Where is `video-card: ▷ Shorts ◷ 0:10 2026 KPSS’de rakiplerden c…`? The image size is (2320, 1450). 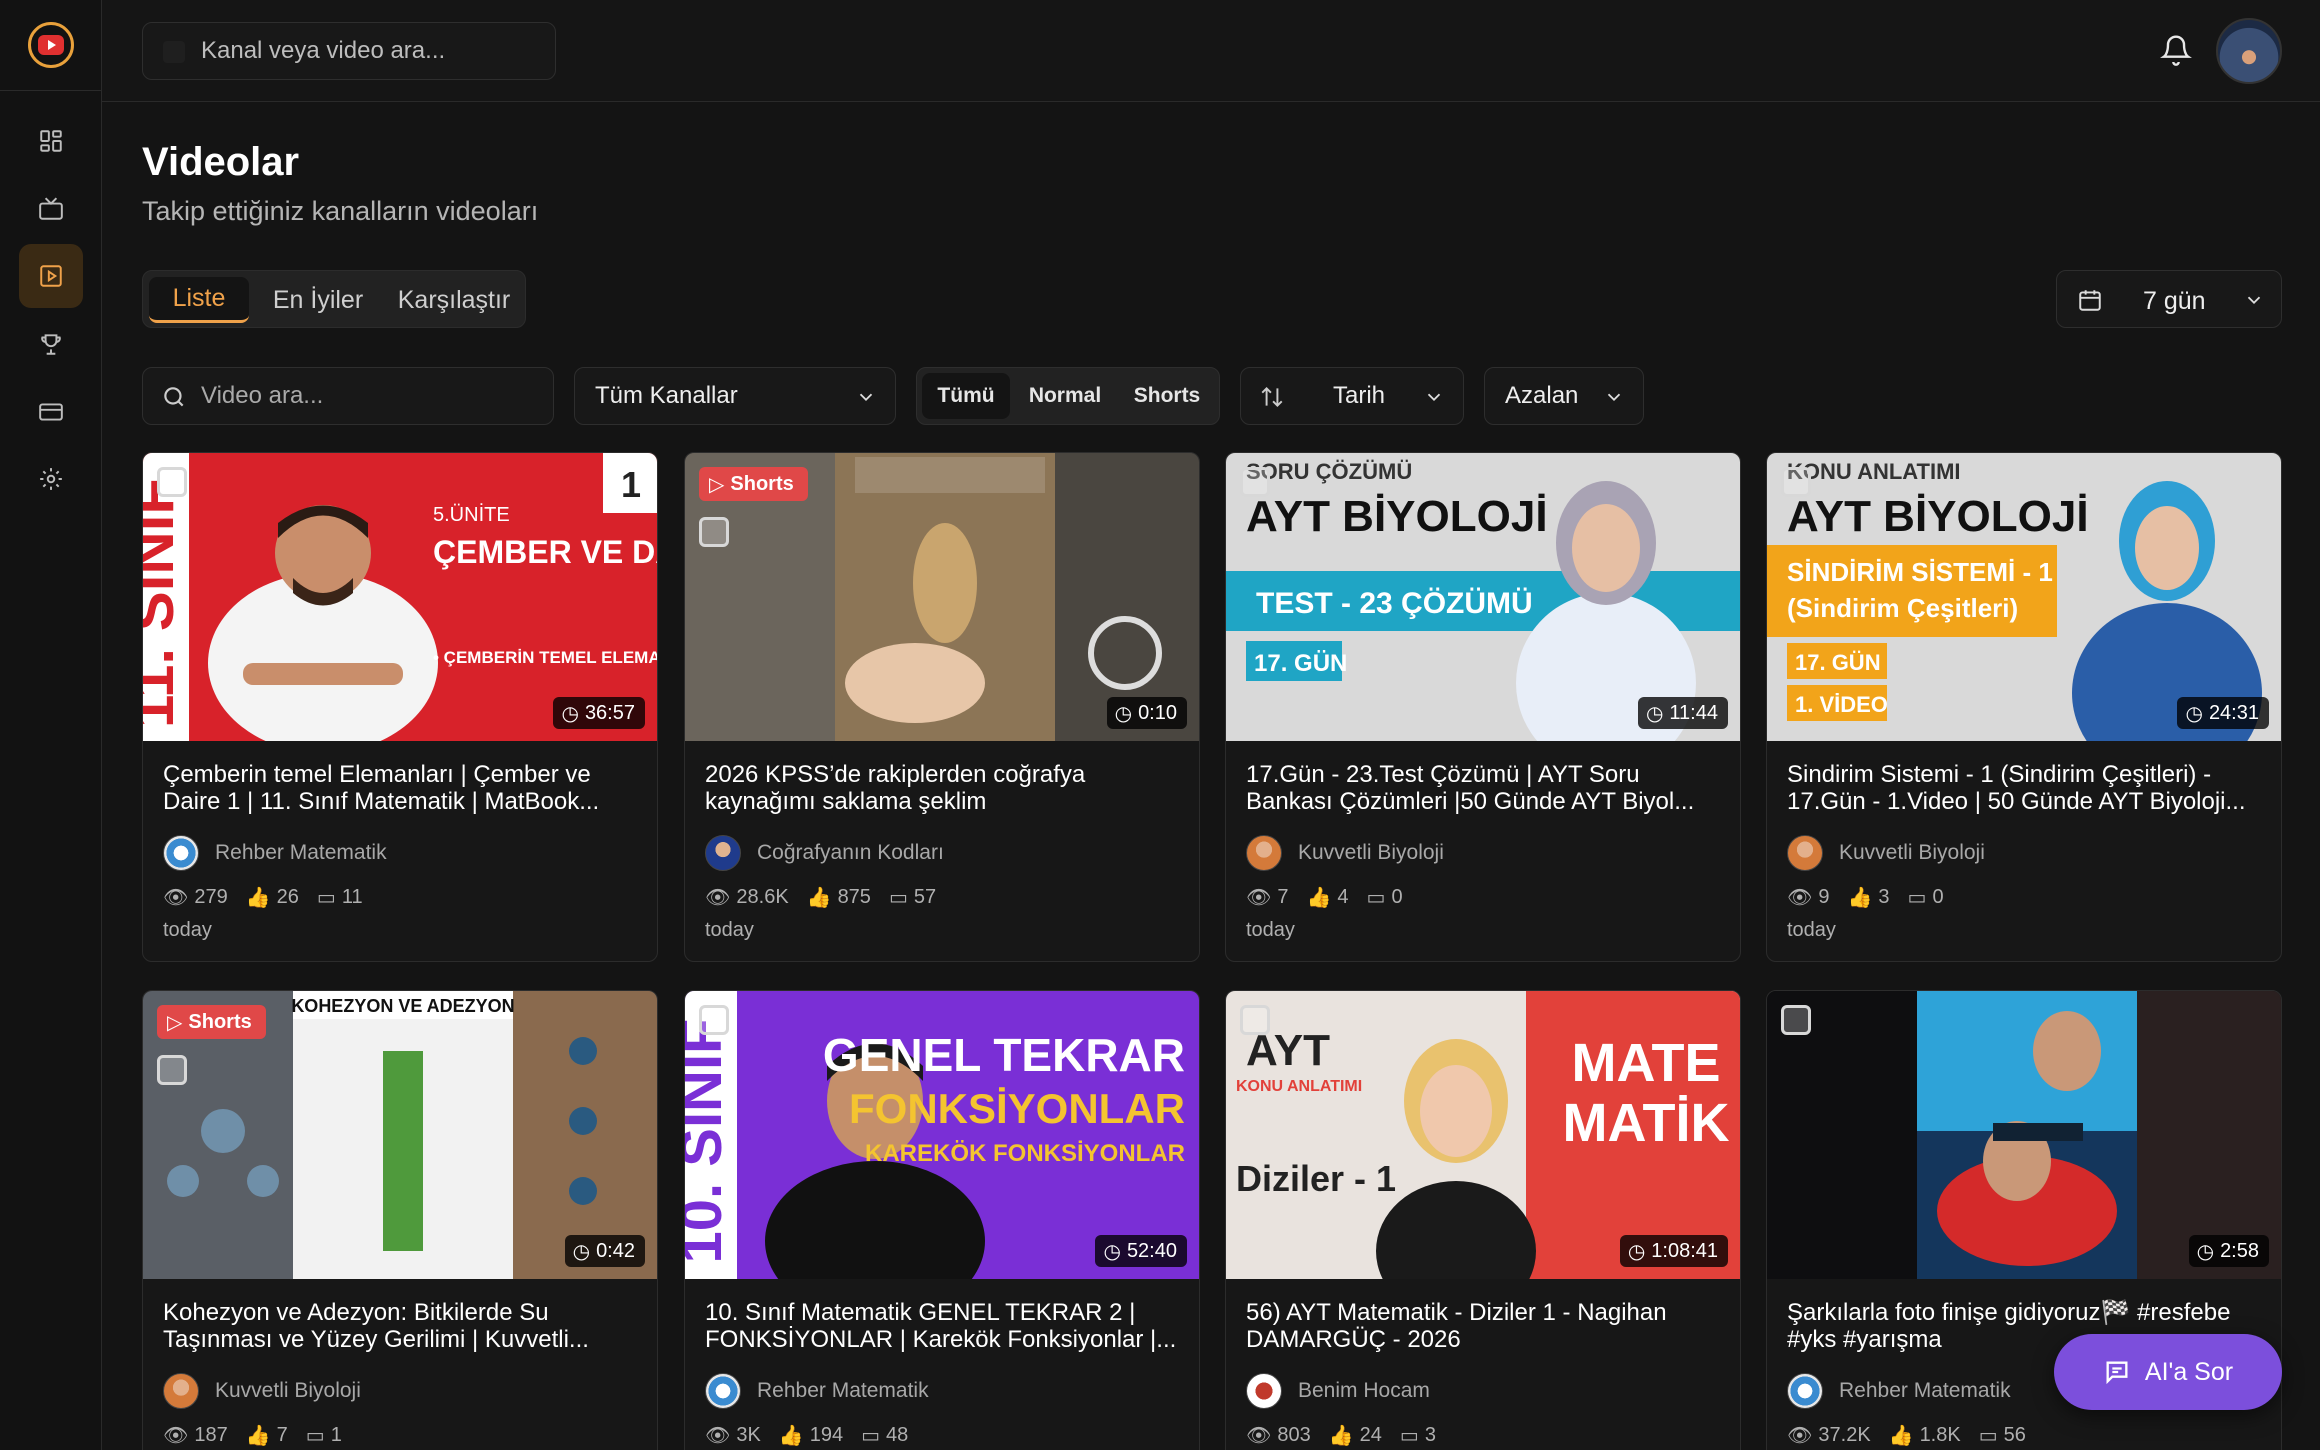 video-card: ▷ Shorts ◷ 0:10 2026 KPSS’de rakiplerden c… is located at coordinates (942, 707).